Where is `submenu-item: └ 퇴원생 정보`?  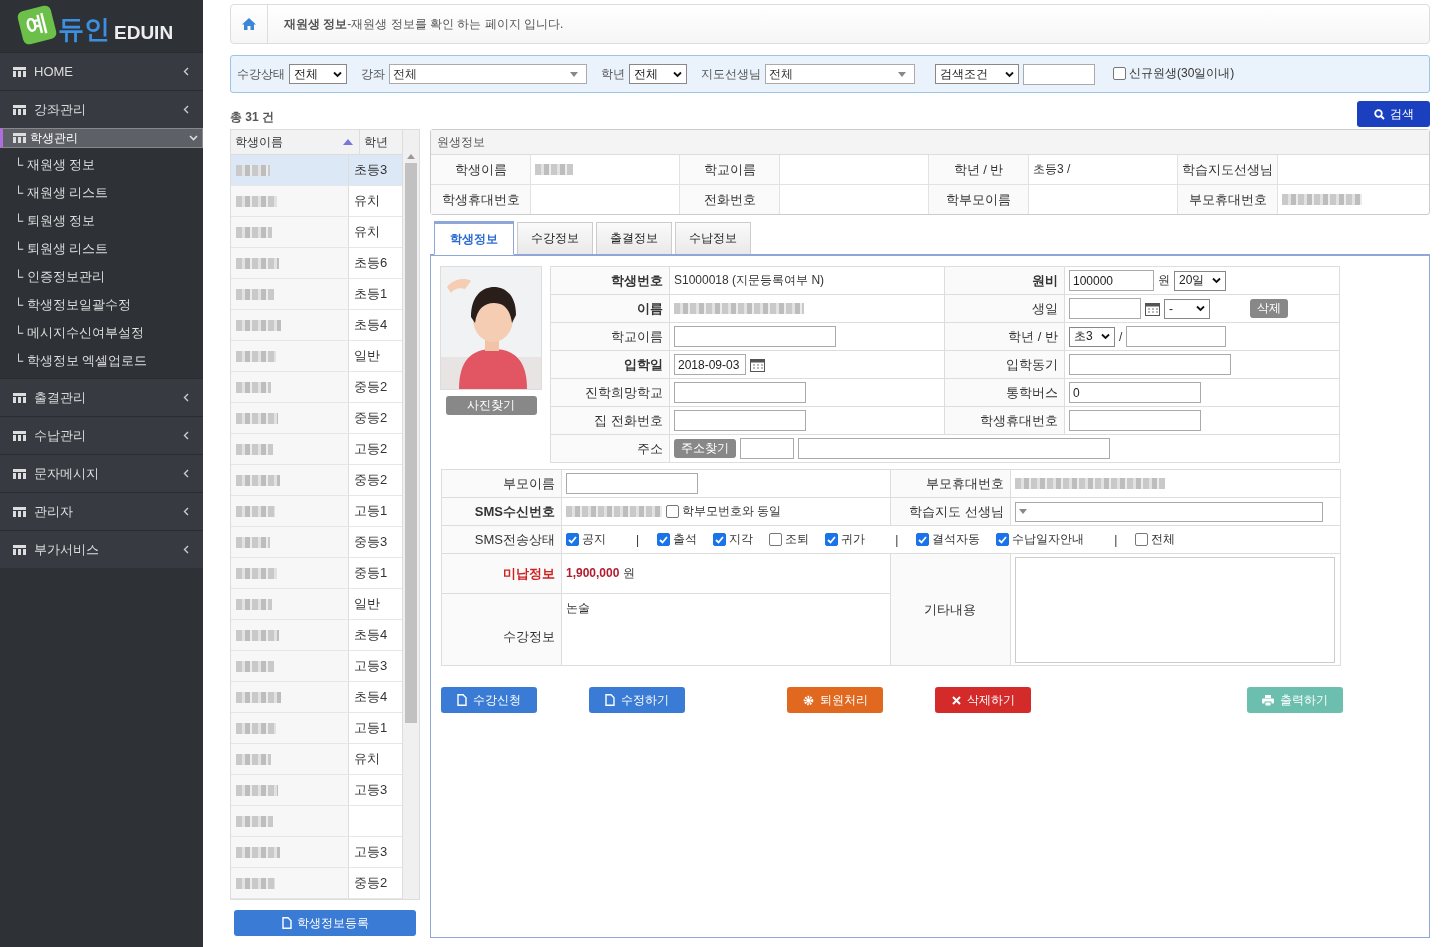 submenu-item: └ 퇴원생 정보 is located at coordinates (101, 221).